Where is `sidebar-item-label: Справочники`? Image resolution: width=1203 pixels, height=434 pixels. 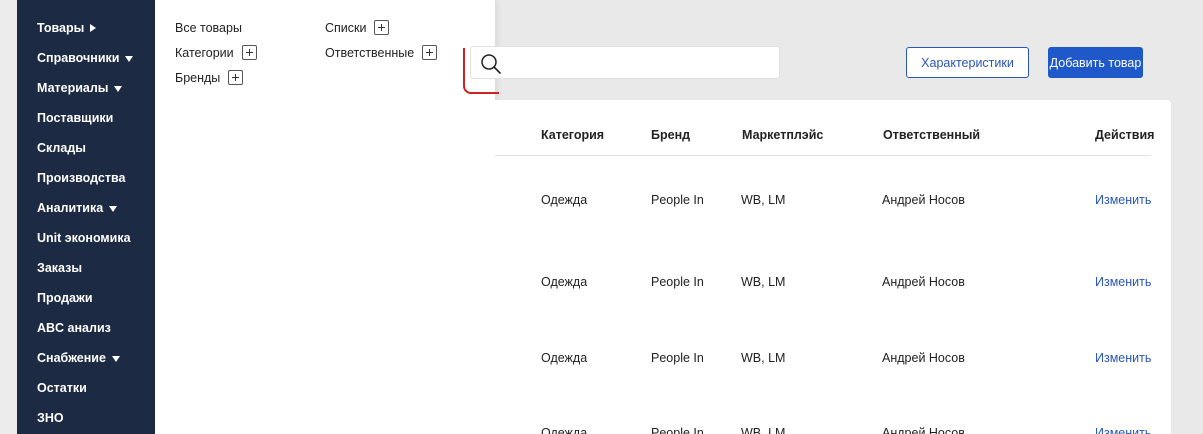
sidebar-item-label: Справочники is located at coordinates (78, 58).